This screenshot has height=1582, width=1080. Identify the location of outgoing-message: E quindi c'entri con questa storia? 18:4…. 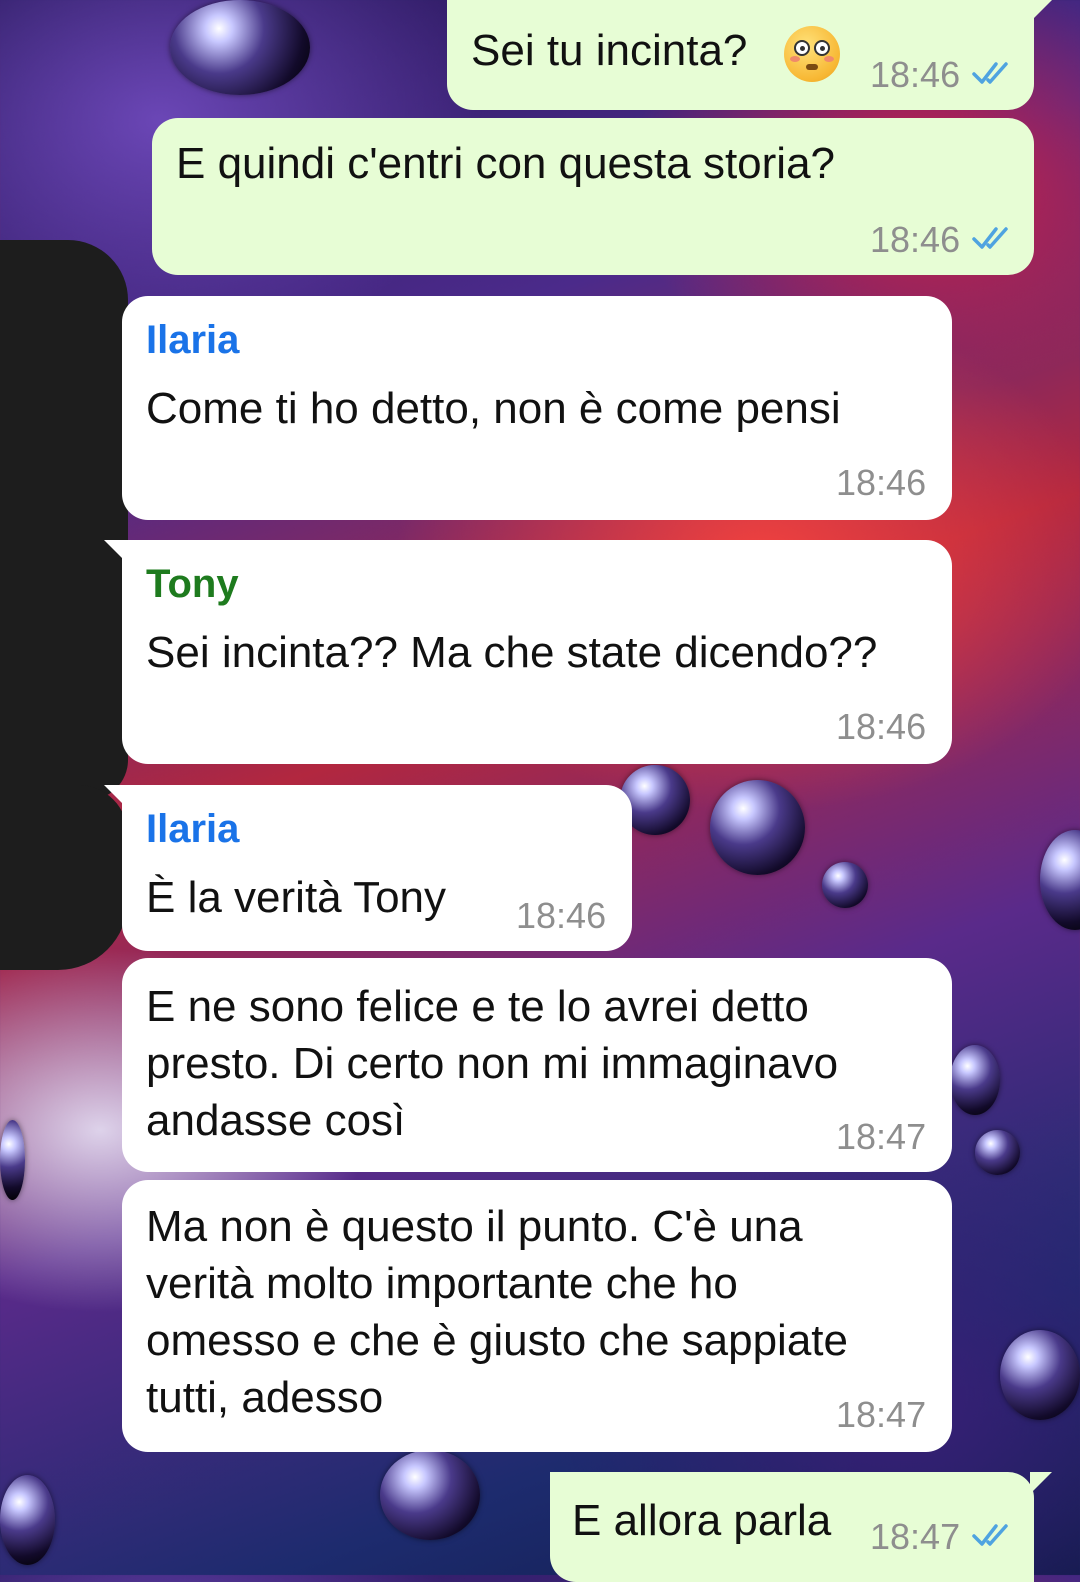
(593, 196).